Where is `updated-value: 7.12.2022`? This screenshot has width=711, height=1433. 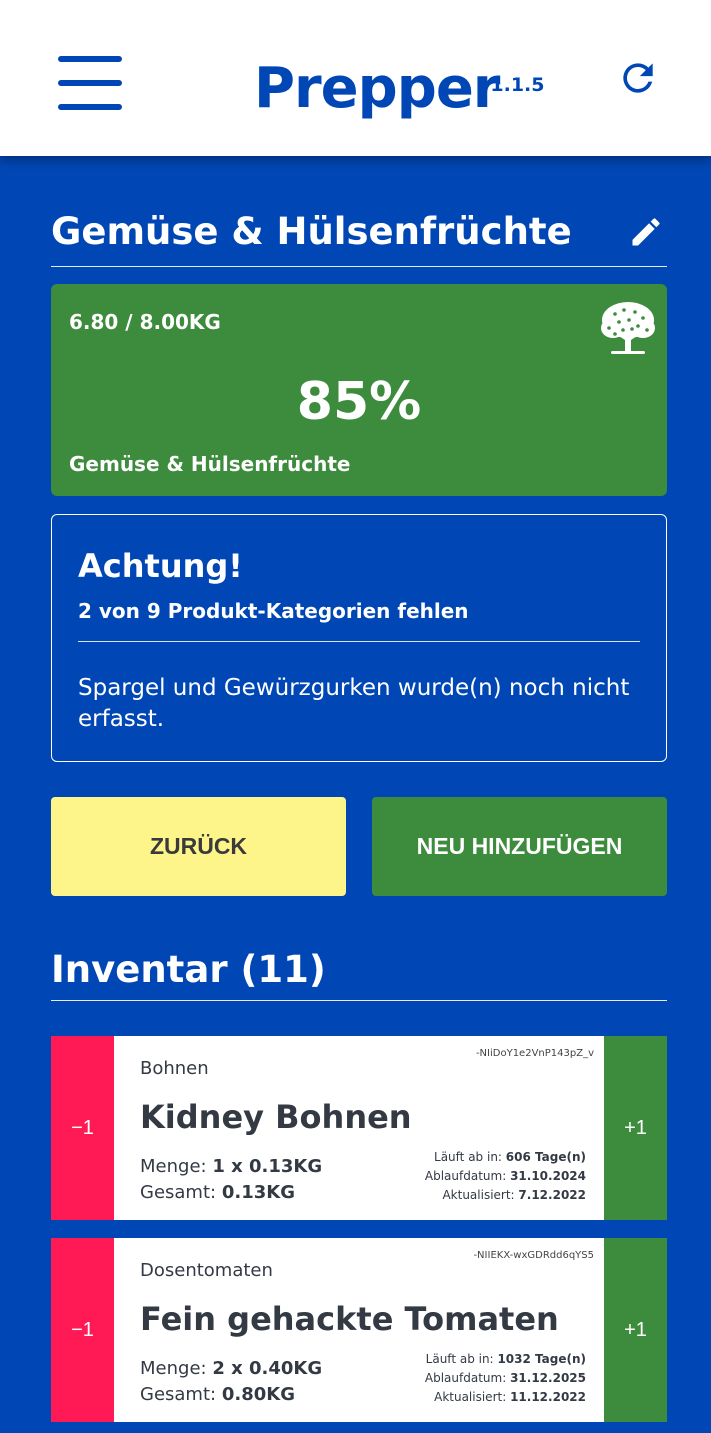 updated-value: 7.12.2022 is located at coordinates (552, 1195).